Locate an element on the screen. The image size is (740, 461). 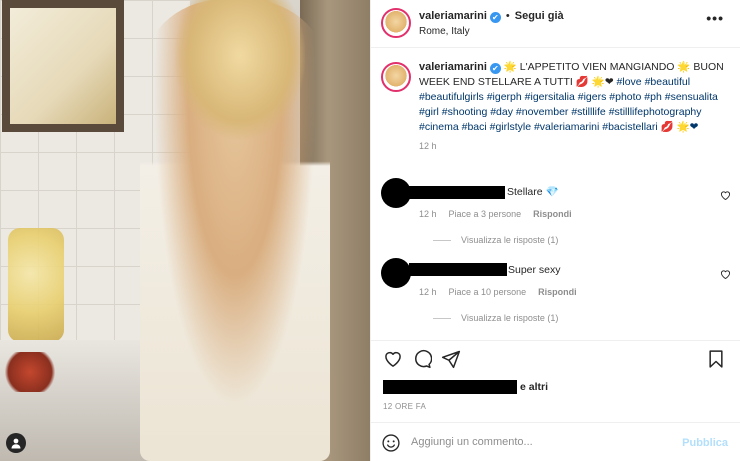
likes-summary: e altri is located at coordinates (465, 387).